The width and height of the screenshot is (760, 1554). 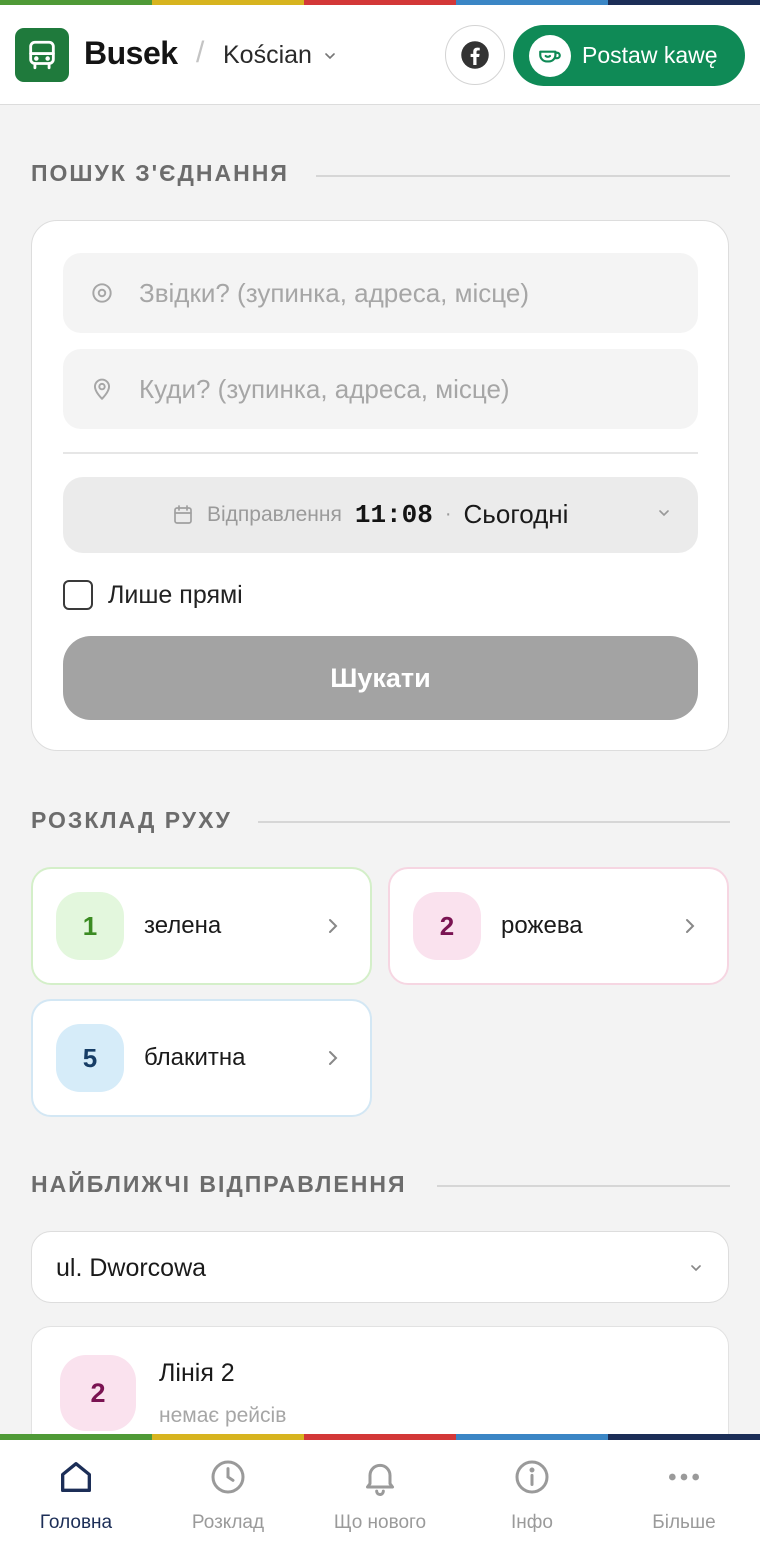 I want to click on line-card-2: 2 рожева, so click(x=558, y=926).